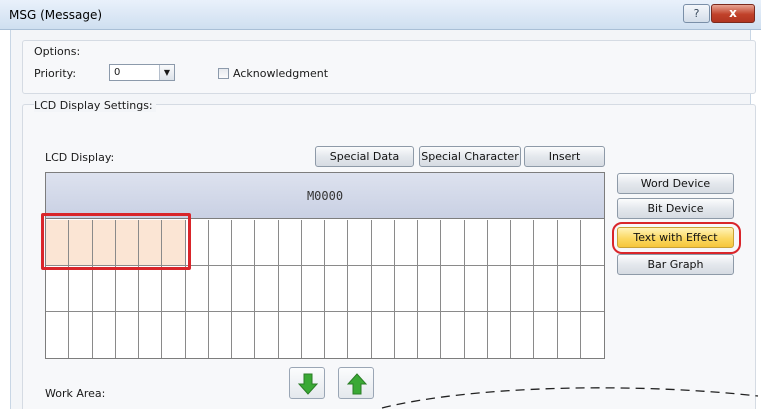 The width and height of the screenshot is (761, 409). I want to click on priority-select: 0 ▼, so click(142, 72).